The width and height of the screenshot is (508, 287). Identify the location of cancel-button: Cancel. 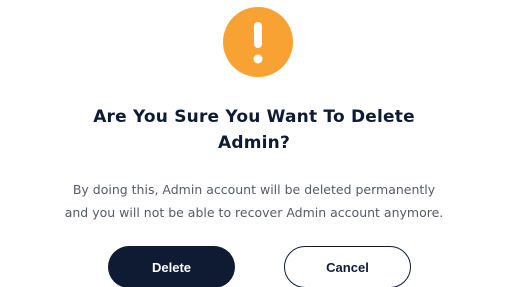
(347, 266).